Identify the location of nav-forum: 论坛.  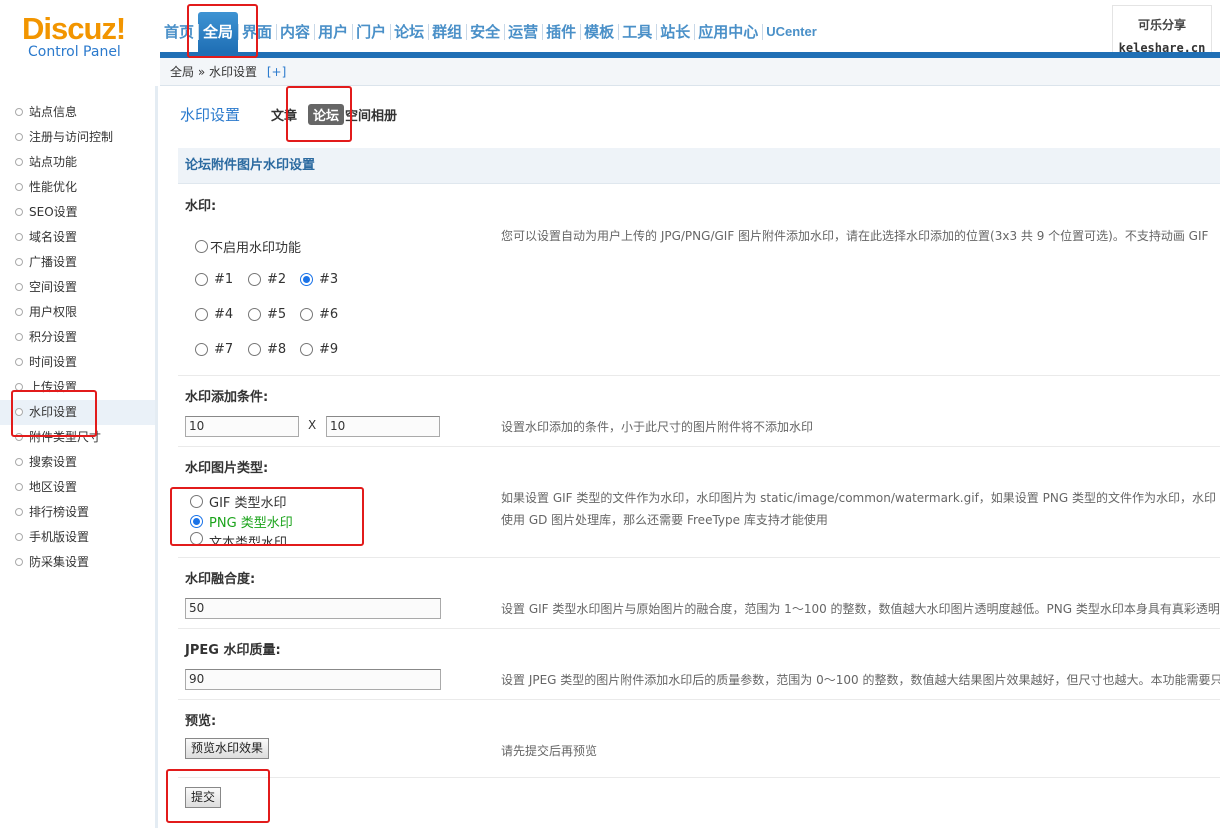
(409, 32).